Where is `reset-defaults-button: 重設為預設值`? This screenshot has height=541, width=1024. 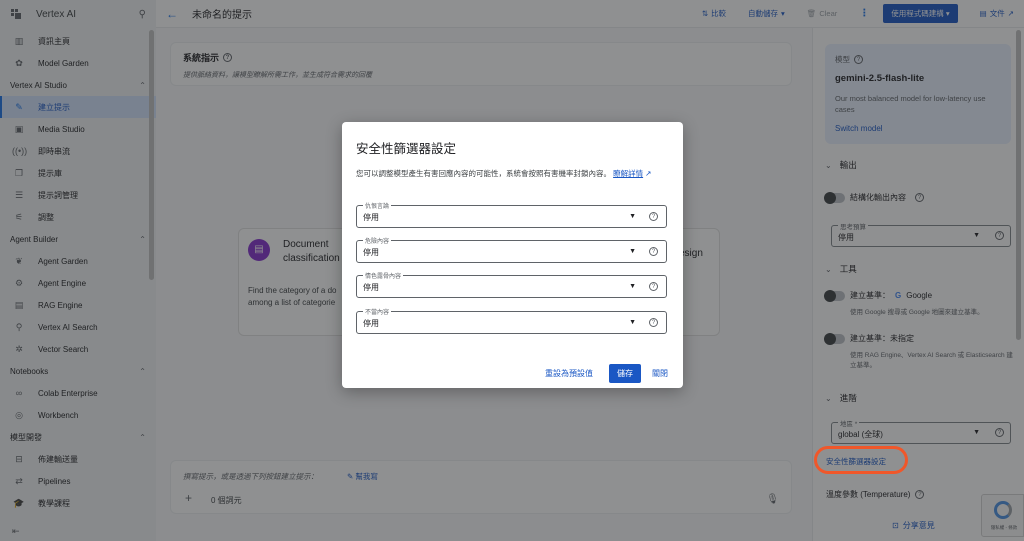 reset-defaults-button: 重設為預設值 is located at coordinates (569, 373).